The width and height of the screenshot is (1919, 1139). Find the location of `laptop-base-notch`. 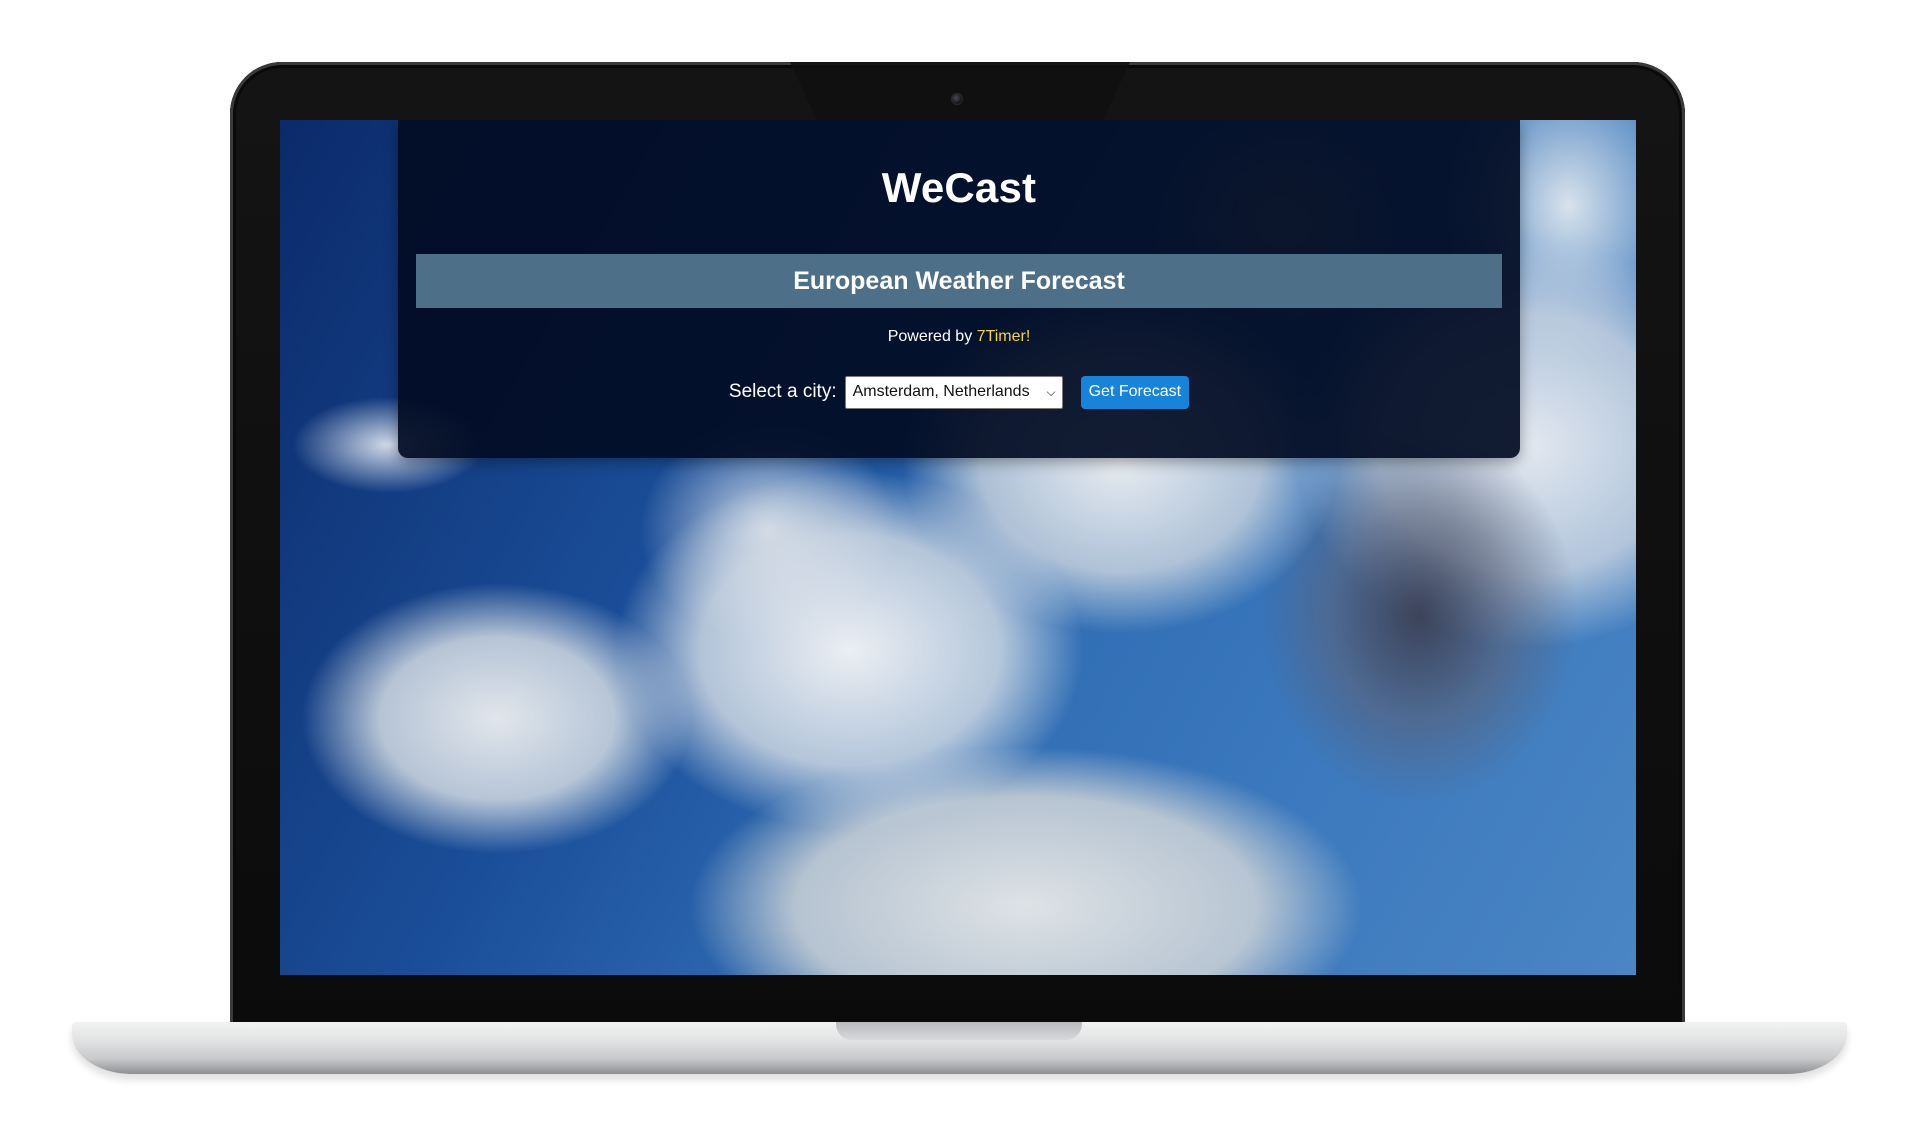

laptop-base-notch is located at coordinates (959, 1031).